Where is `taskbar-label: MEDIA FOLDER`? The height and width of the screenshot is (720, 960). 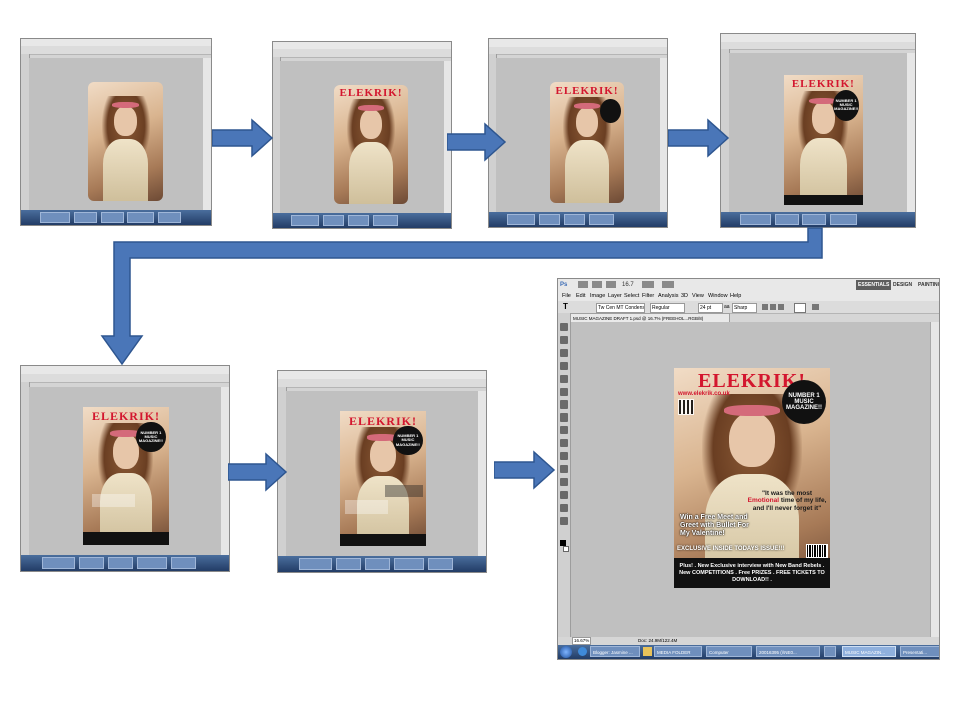 taskbar-label: MEDIA FOLDER is located at coordinates (674, 652).